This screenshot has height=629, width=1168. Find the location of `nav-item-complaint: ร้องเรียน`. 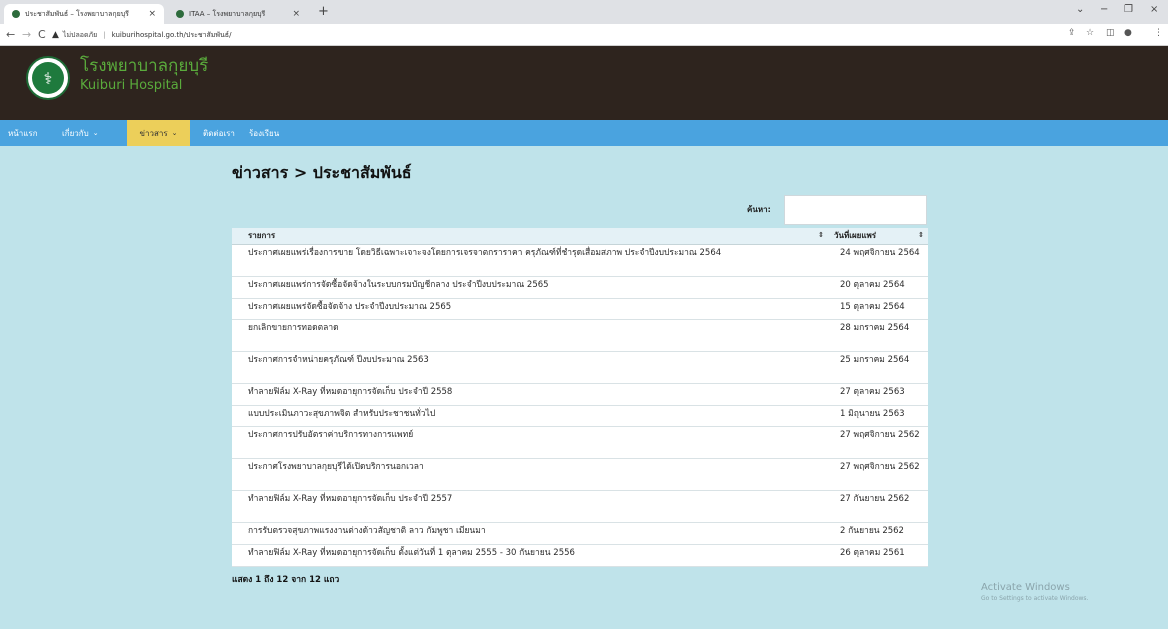

nav-item-complaint: ร้องเรียน is located at coordinates (264, 133).